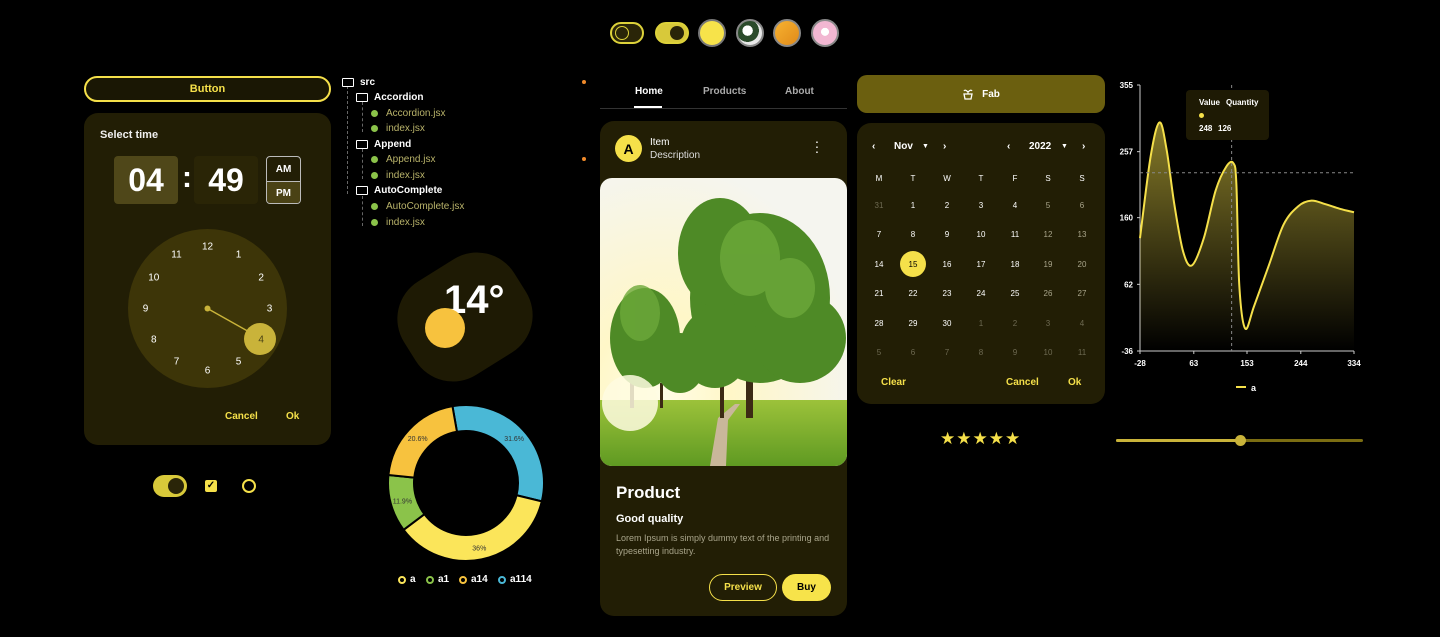  What do you see at coordinates (498, 453) in the screenshot?
I see `donut-segment` at bounding box center [498, 453].